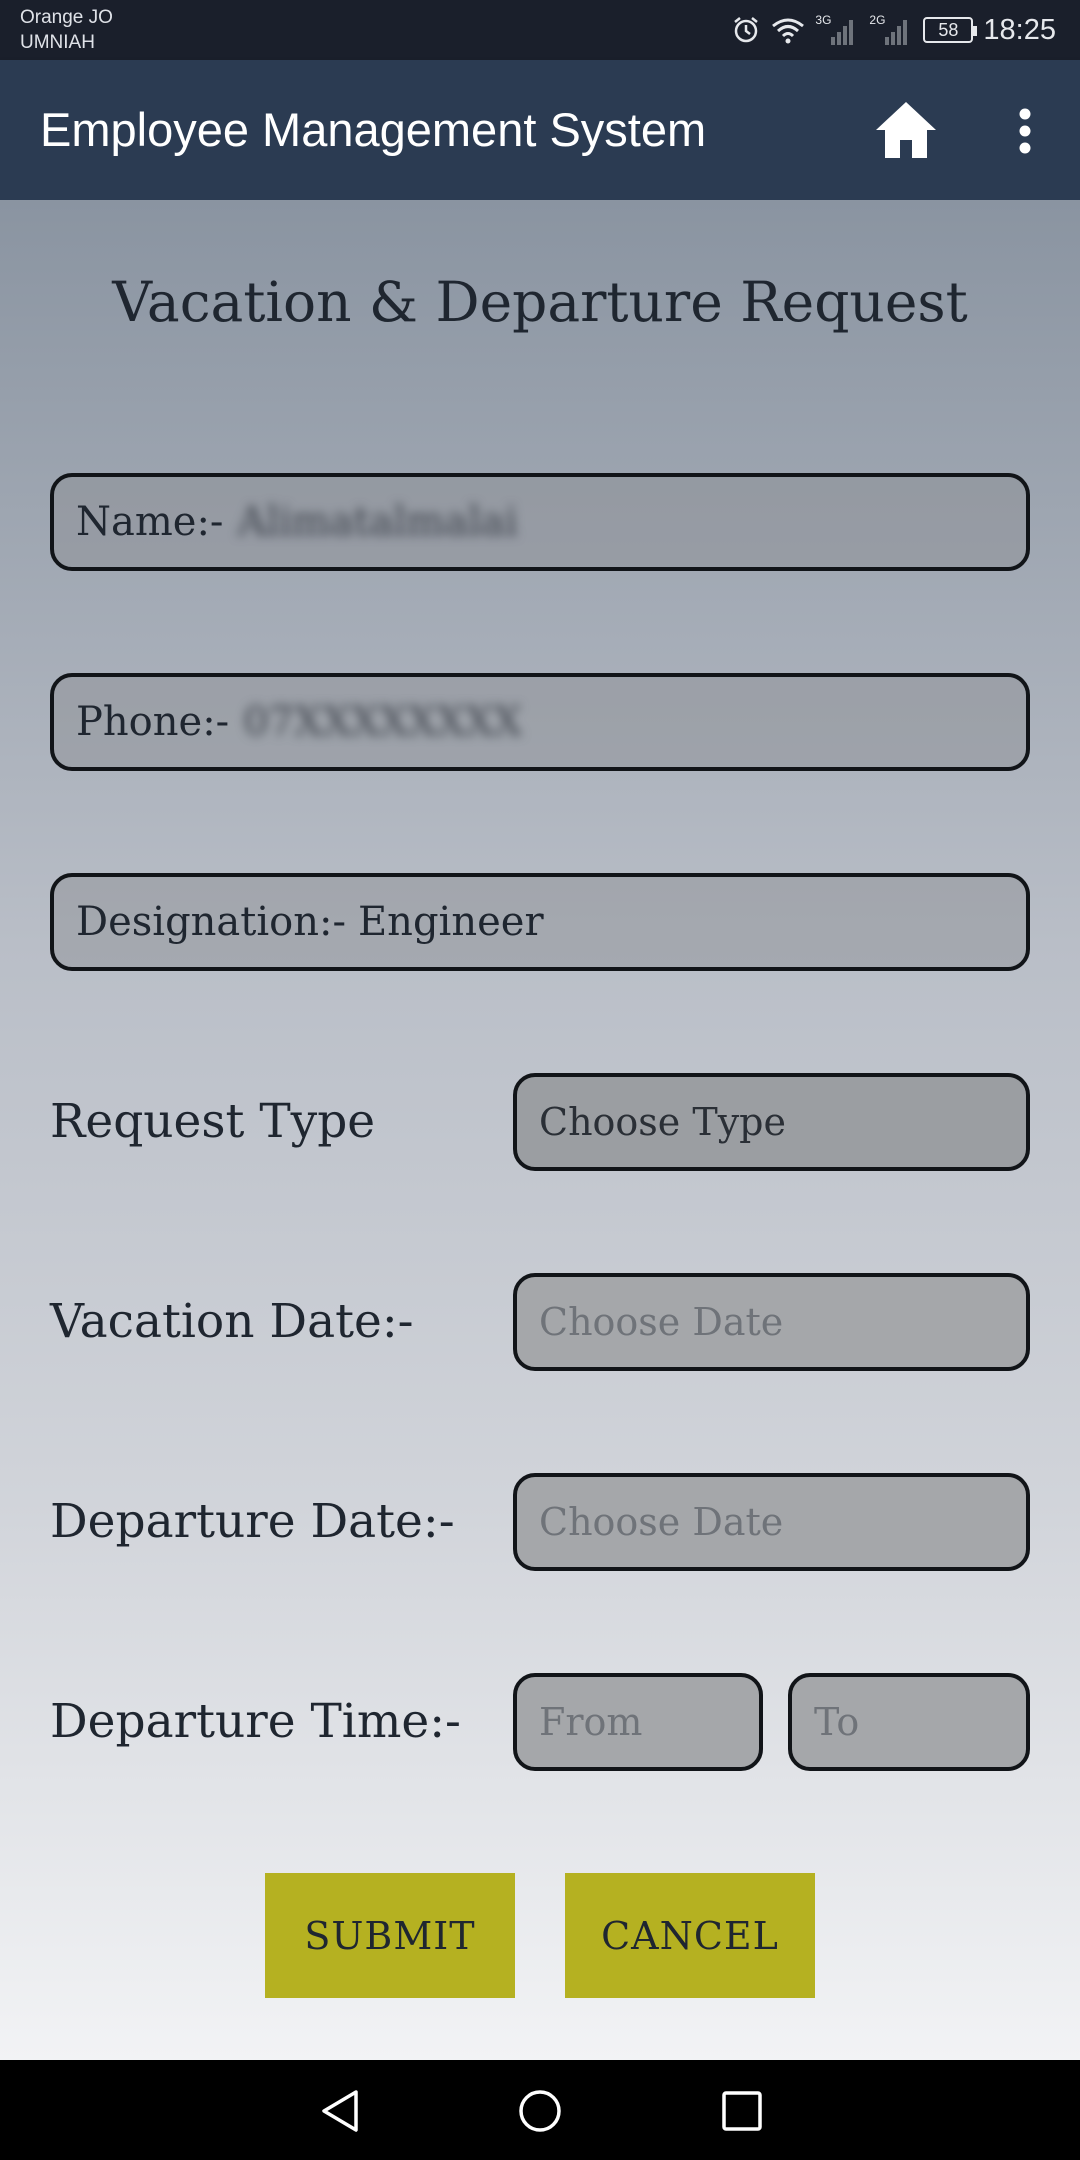 Image resolution: width=1080 pixels, height=2160 pixels. Describe the element at coordinates (788, 31) in the screenshot. I see `wifi-icon` at that location.